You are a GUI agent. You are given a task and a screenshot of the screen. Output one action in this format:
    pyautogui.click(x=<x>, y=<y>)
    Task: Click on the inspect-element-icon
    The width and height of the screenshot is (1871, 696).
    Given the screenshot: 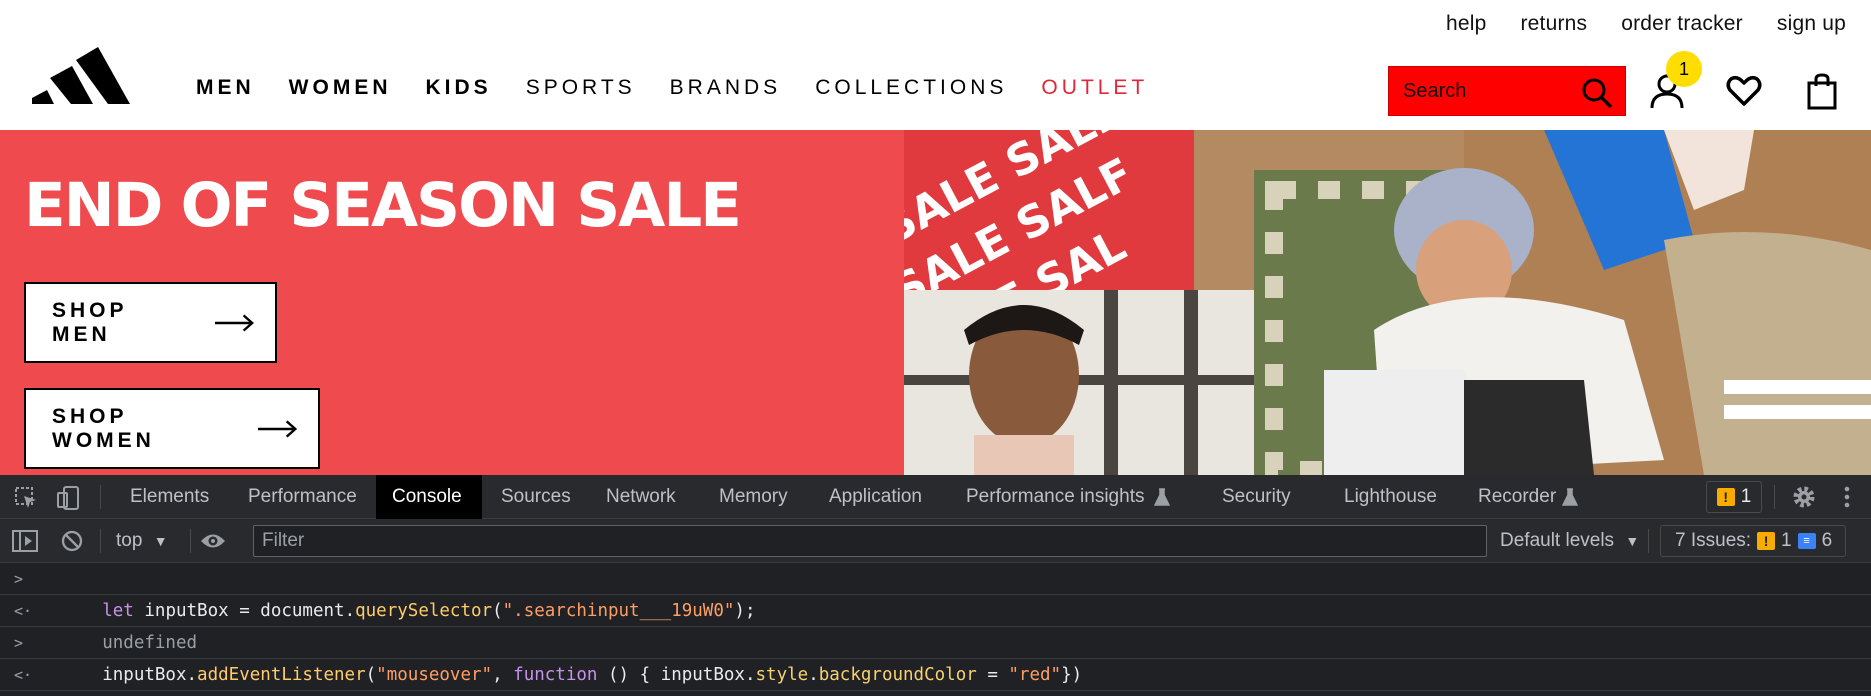 What is the action you would take?
    pyautogui.click(x=26, y=498)
    